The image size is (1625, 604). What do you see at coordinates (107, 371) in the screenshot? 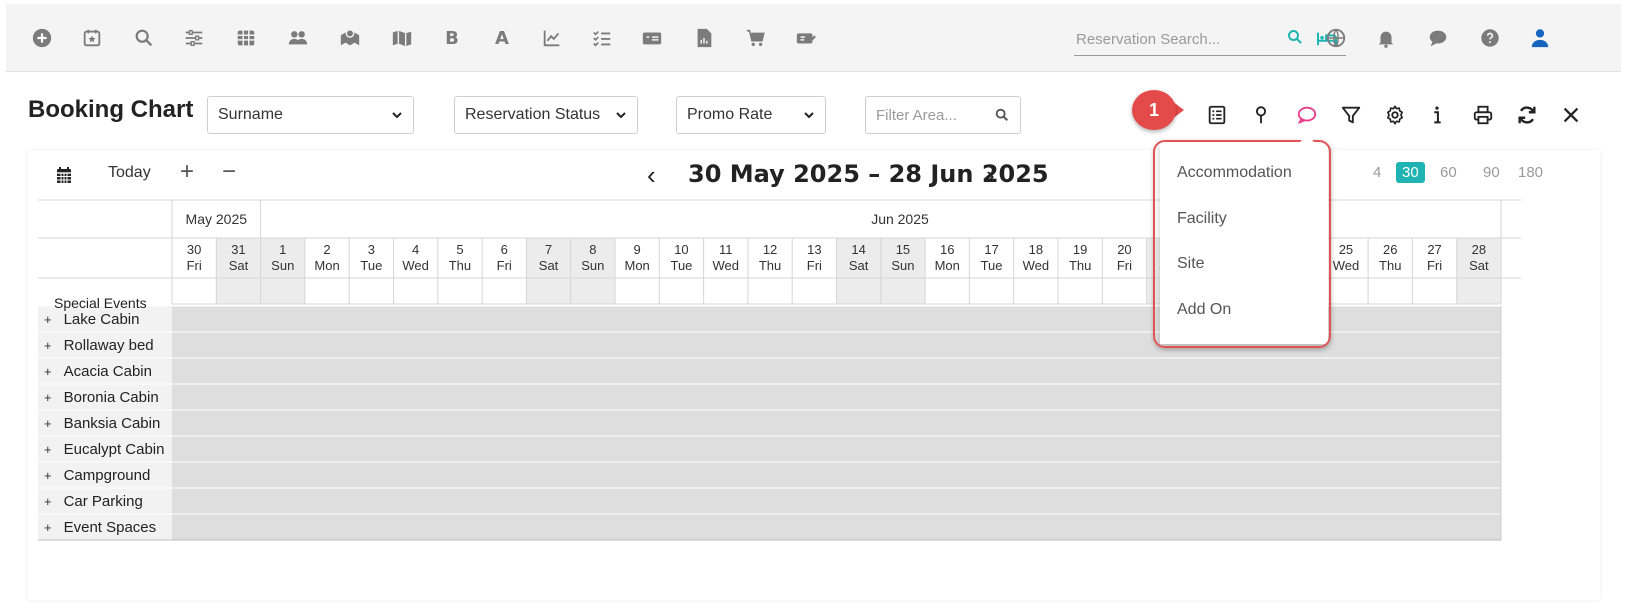
I see `resource-row-label: Acacia Cabin` at bounding box center [107, 371].